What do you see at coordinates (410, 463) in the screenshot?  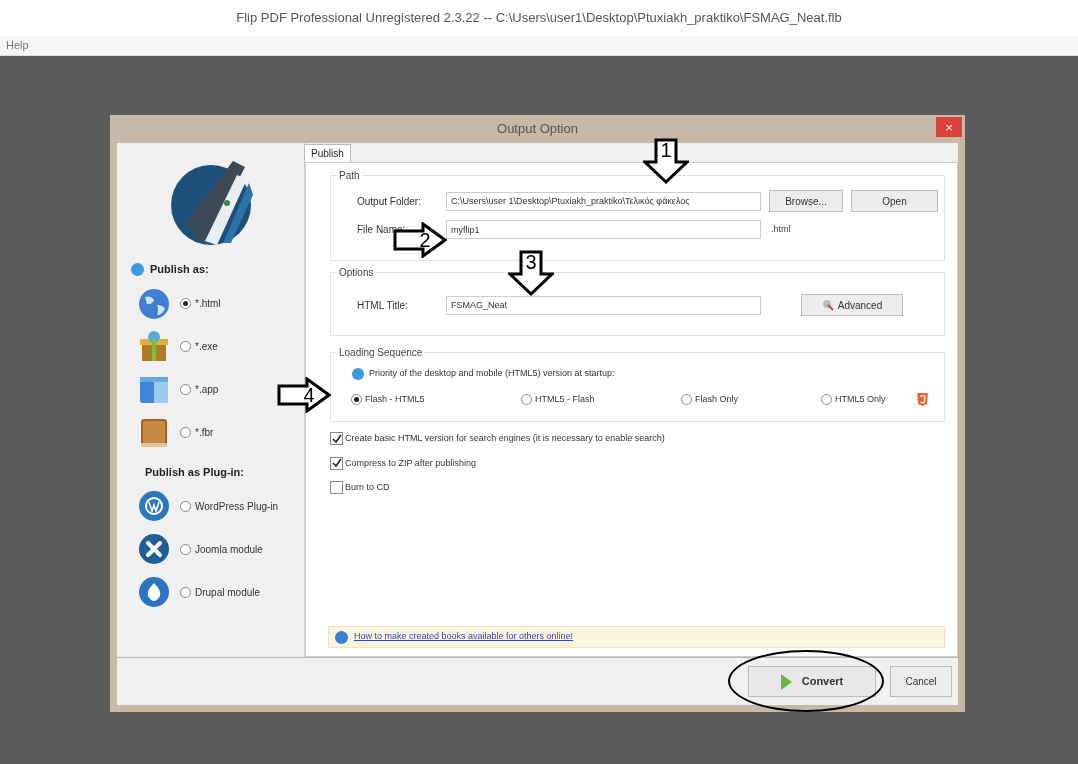 I see `checkbox-label: Compress to ZIP after publishing` at bounding box center [410, 463].